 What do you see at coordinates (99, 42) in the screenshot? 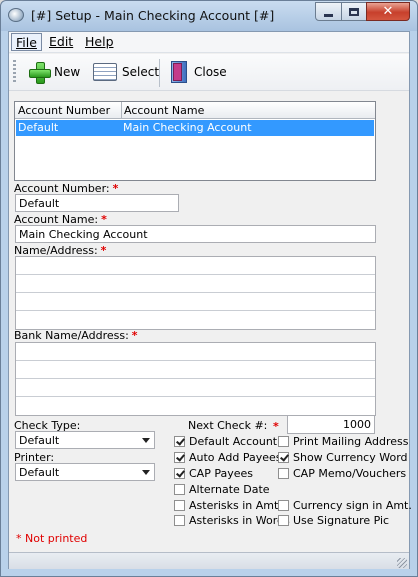
I see `menu-help: Help` at bounding box center [99, 42].